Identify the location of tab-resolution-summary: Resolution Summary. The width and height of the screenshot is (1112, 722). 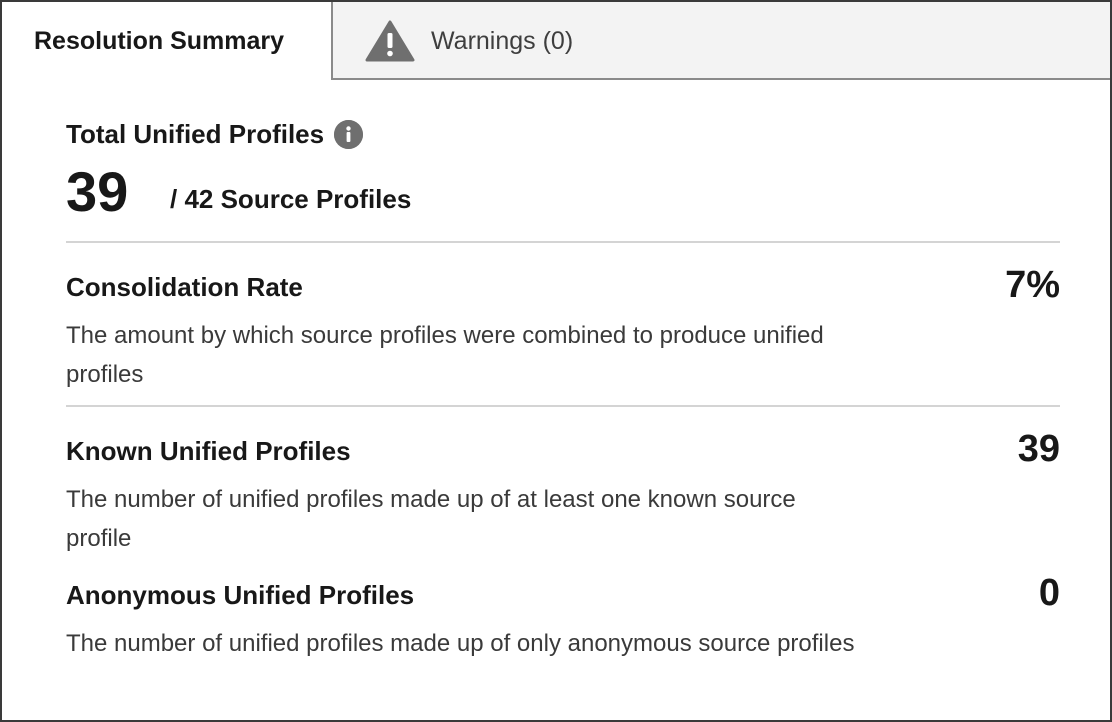
(167, 41).